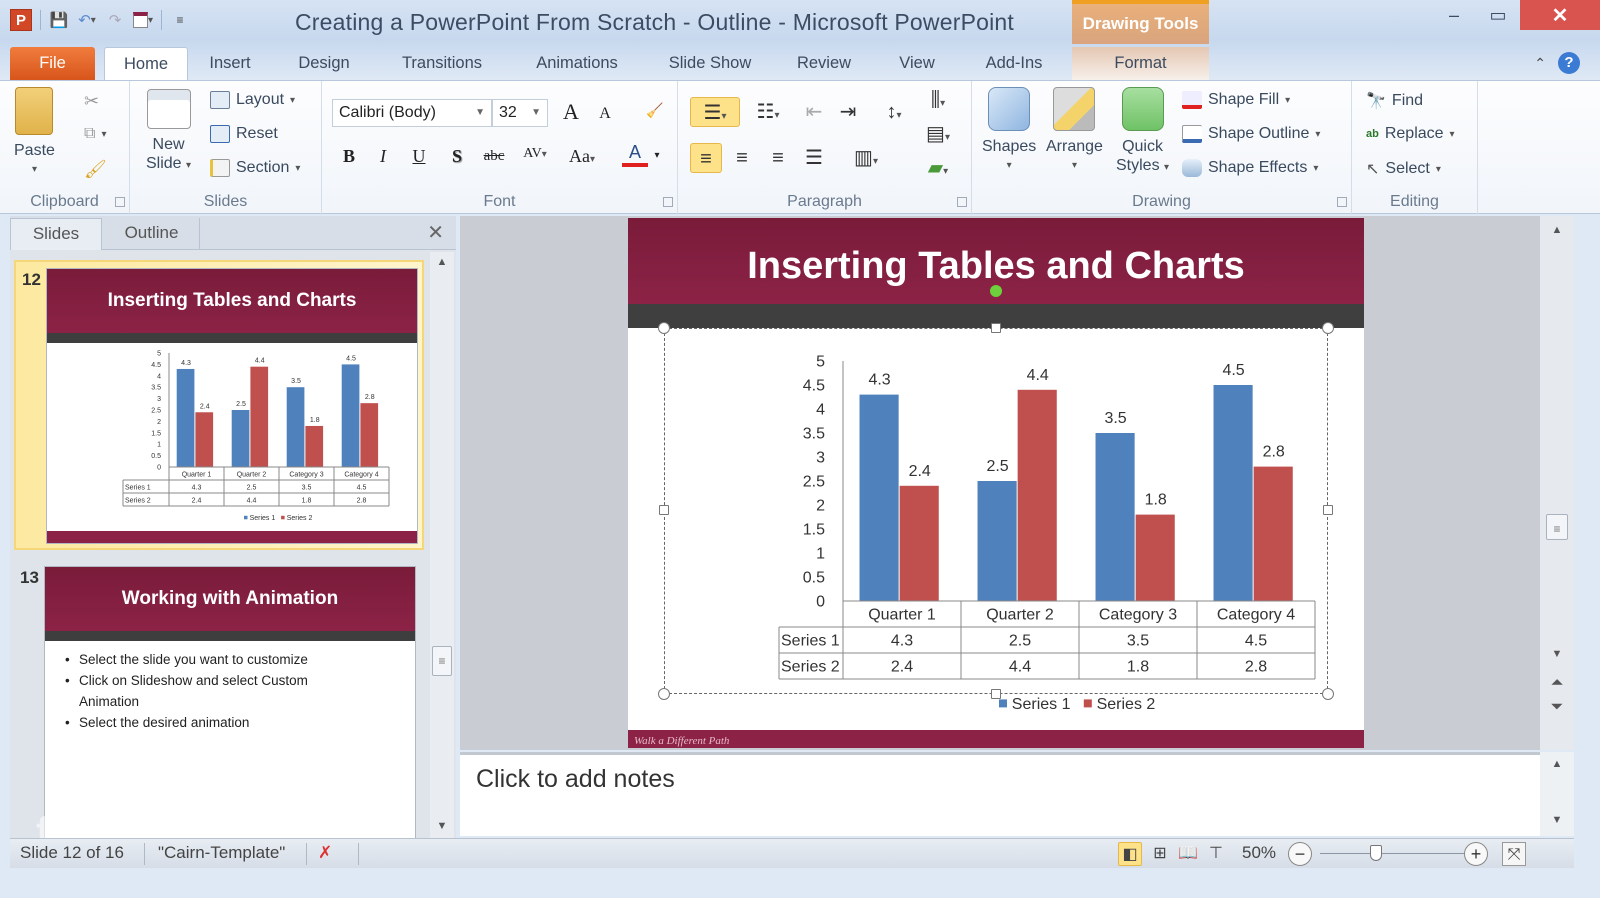  I want to click on close-pane-icon: ✕, so click(435, 232).